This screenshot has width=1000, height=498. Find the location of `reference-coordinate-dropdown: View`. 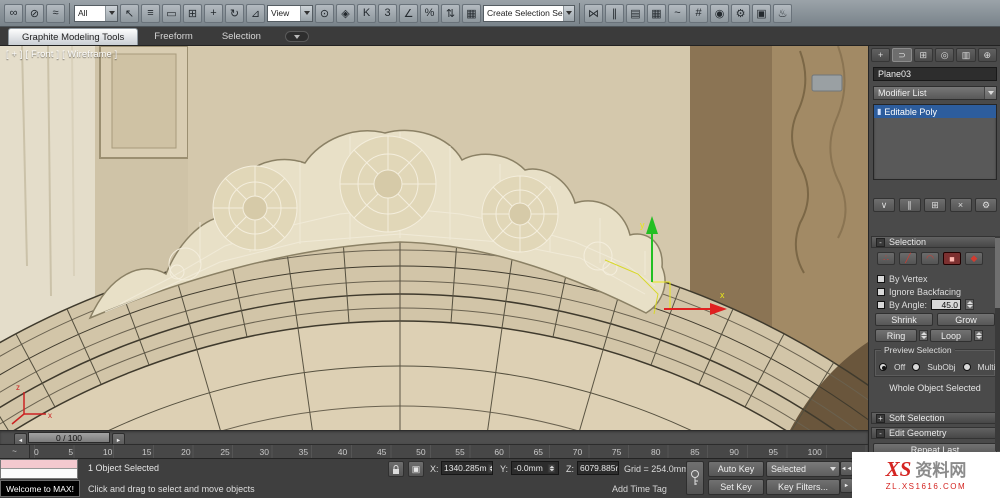

reference-coordinate-dropdown: View is located at coordinates (290, 13).